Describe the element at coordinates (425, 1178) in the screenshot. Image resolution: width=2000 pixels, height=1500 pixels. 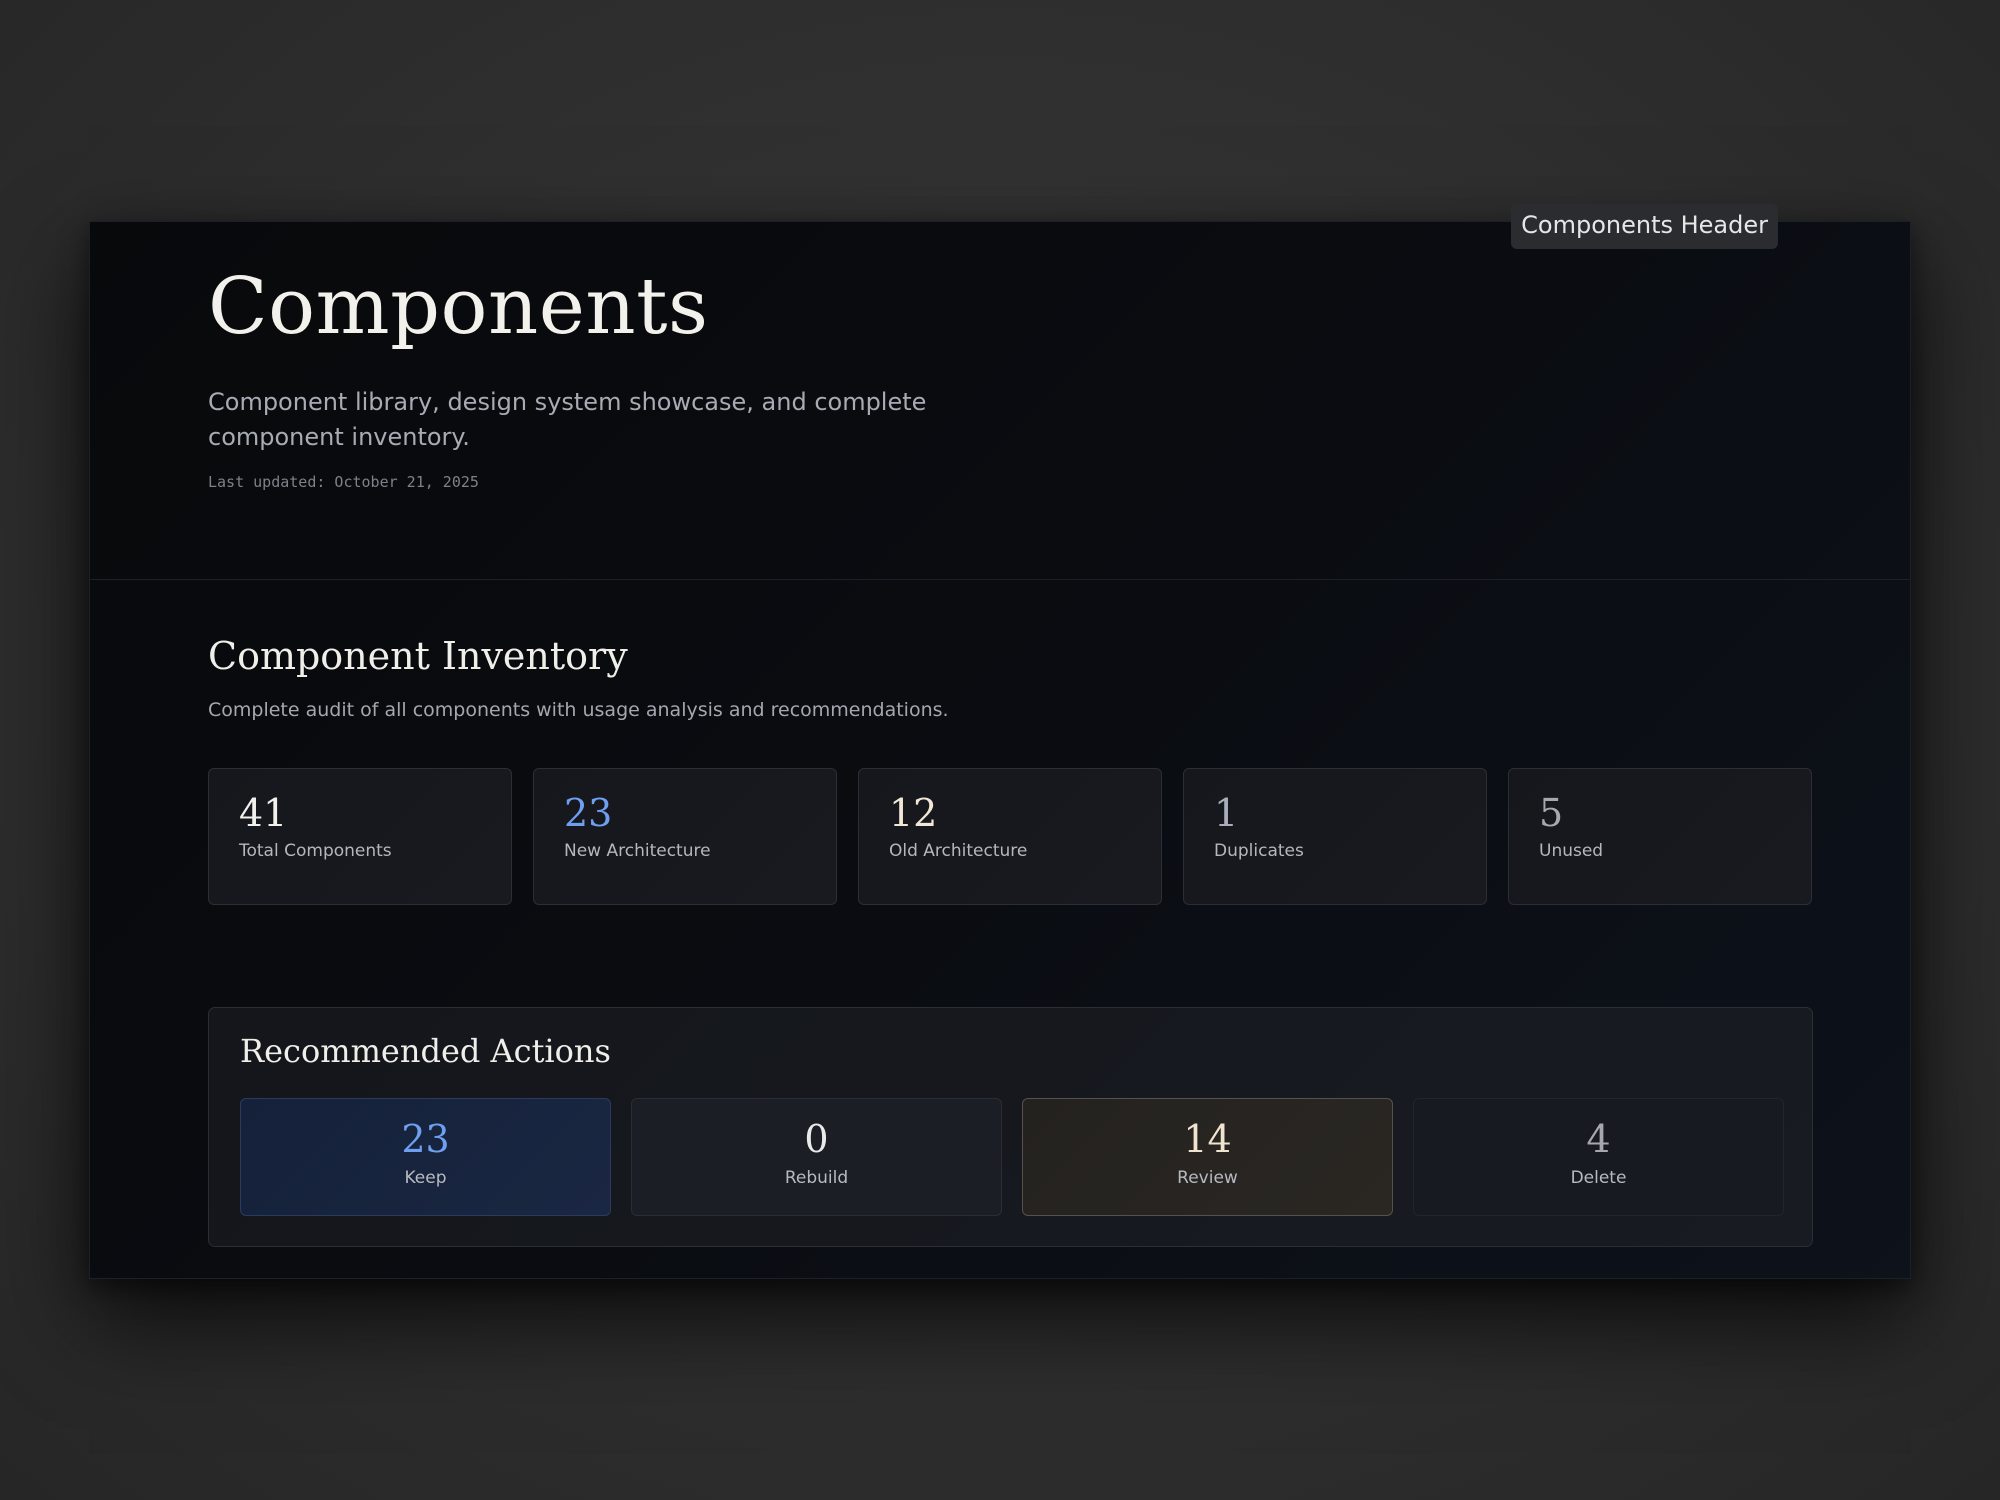
I see `action-label: Keep` at that location.